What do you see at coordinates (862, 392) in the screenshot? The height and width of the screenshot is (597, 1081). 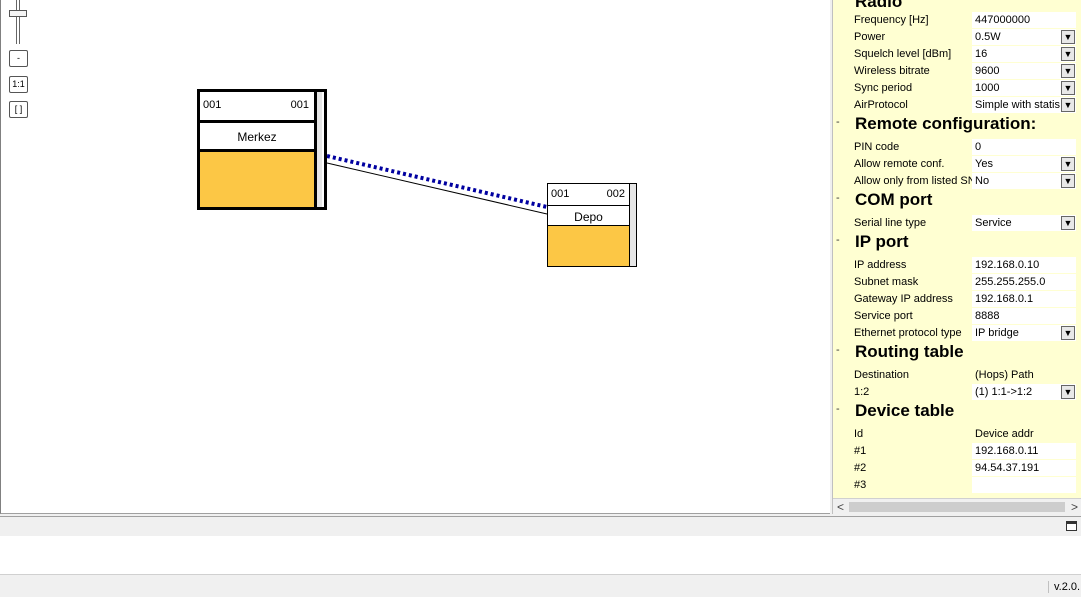 I see `property-label: 1:2` at bounding box center [862, 392].